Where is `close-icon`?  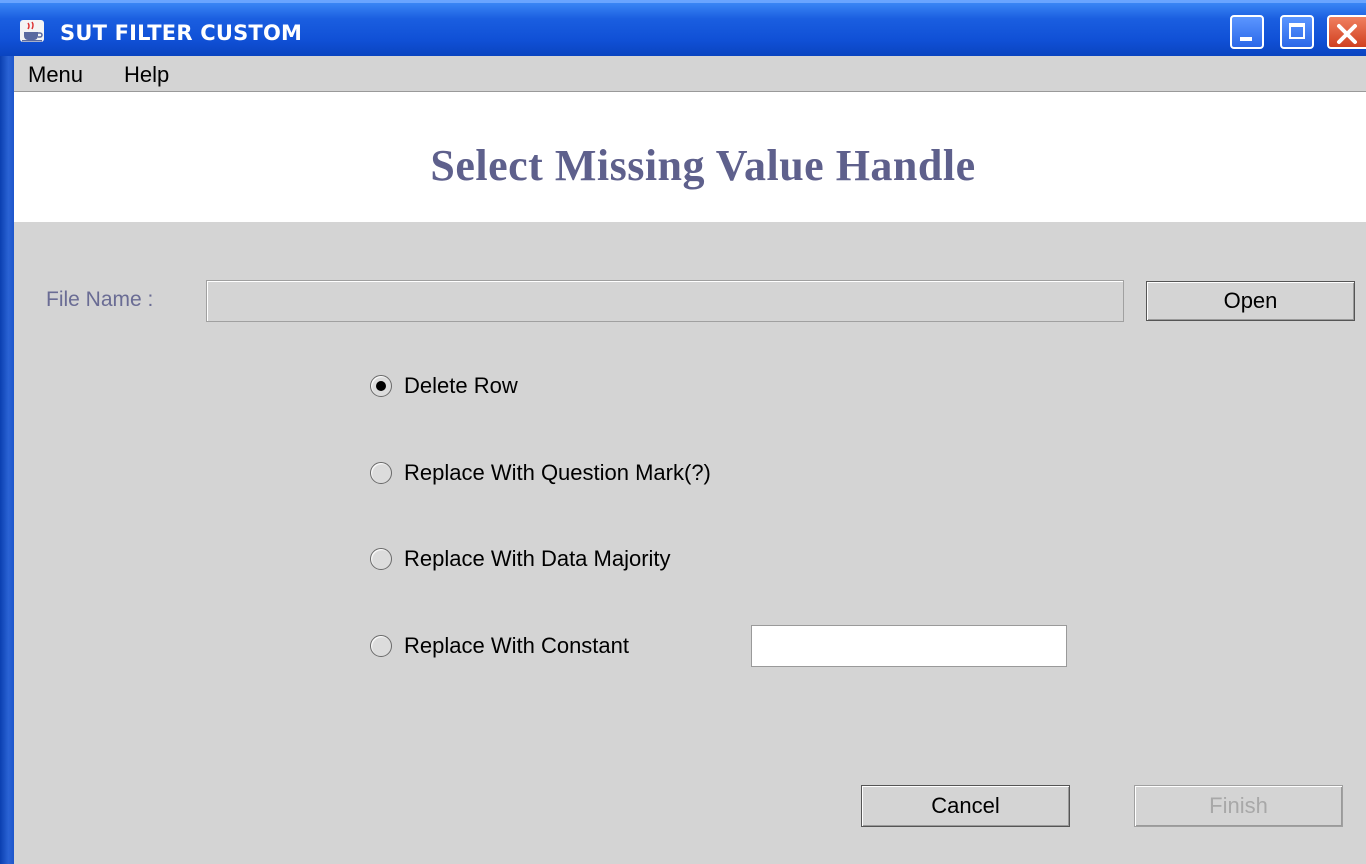 close-icon is located at coordinates (1347, 34).